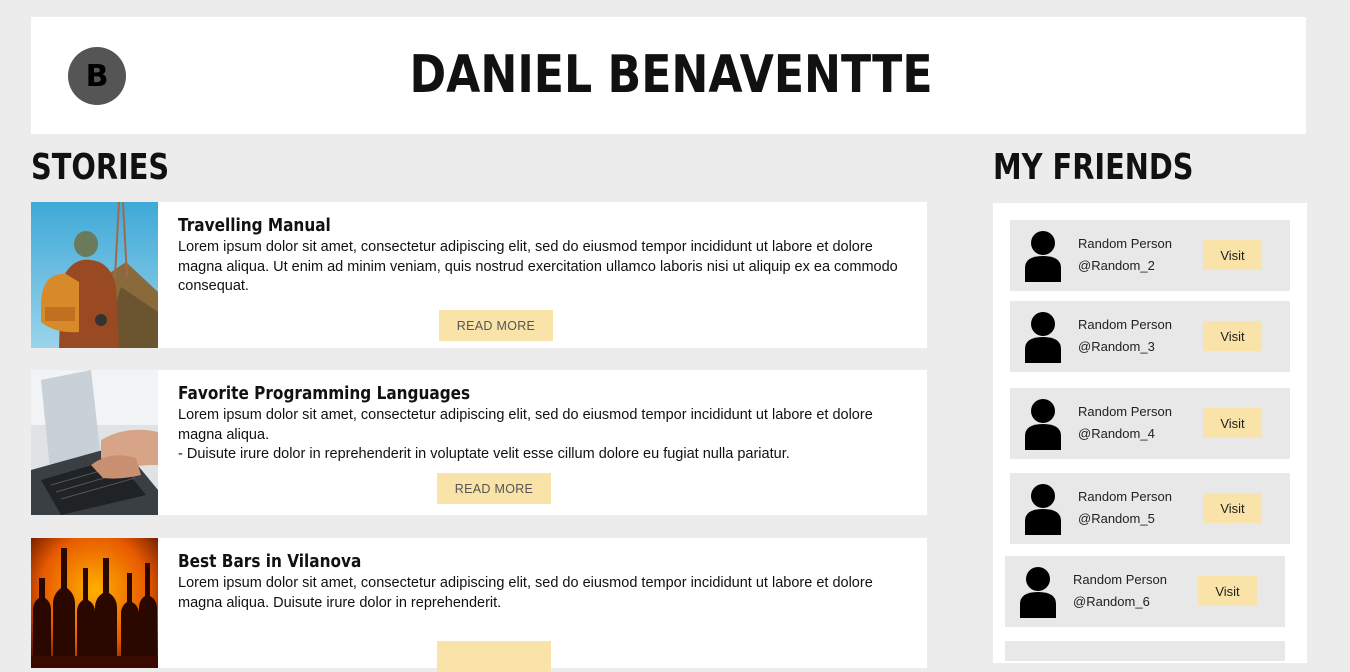 Image resolution: width=1350 pixels, height=672 pixels. I want to click on friend-card-partial, so click(1145, 651).